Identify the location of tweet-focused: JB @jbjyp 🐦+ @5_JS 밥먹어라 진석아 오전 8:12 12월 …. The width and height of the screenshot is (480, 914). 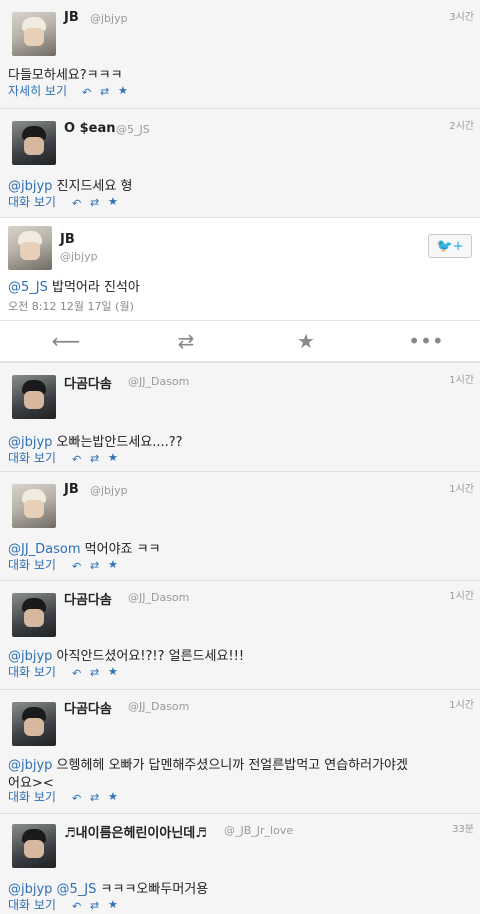
(240, 269).